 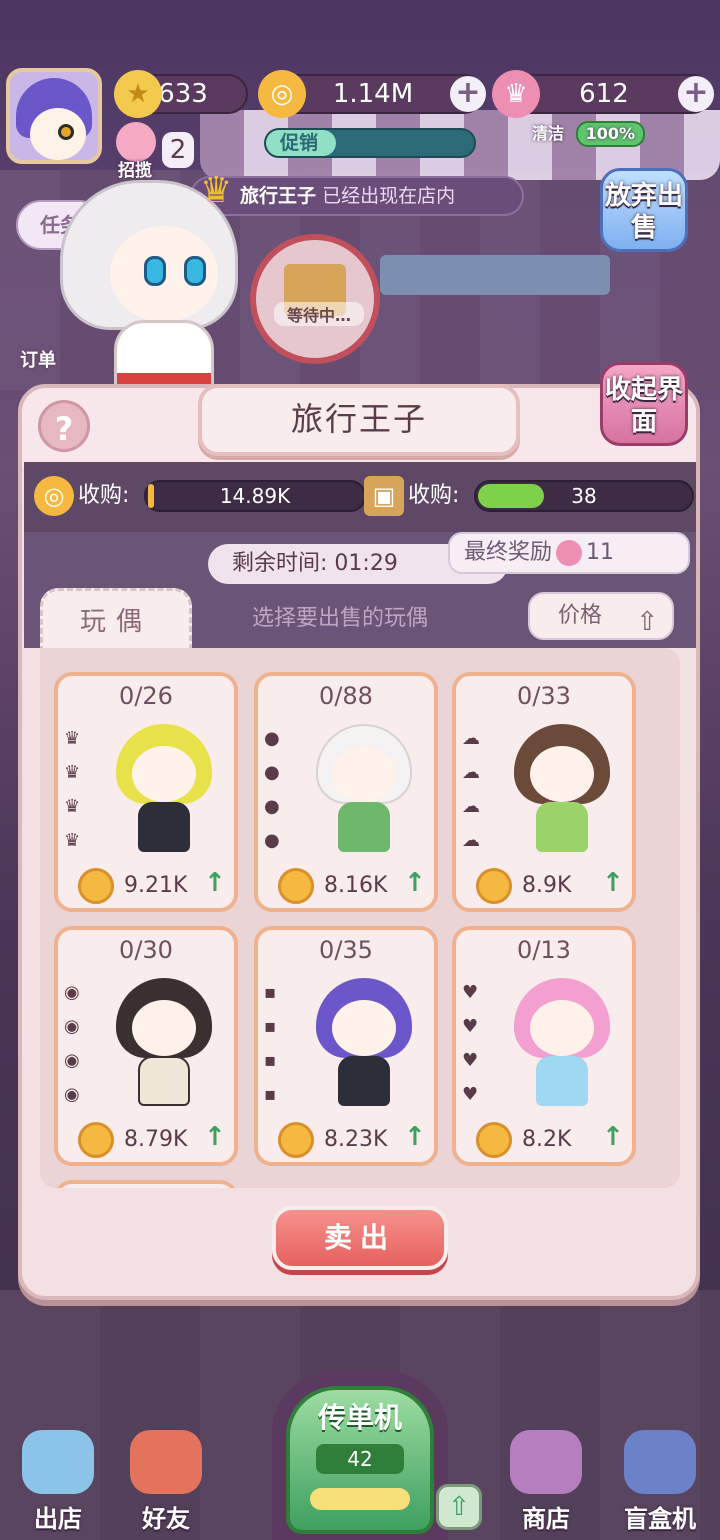 What do you see at coordinates (359, 1417) in the screenshot?
I see `flyer-label: 传单机` at bounding box center [359, 1417].